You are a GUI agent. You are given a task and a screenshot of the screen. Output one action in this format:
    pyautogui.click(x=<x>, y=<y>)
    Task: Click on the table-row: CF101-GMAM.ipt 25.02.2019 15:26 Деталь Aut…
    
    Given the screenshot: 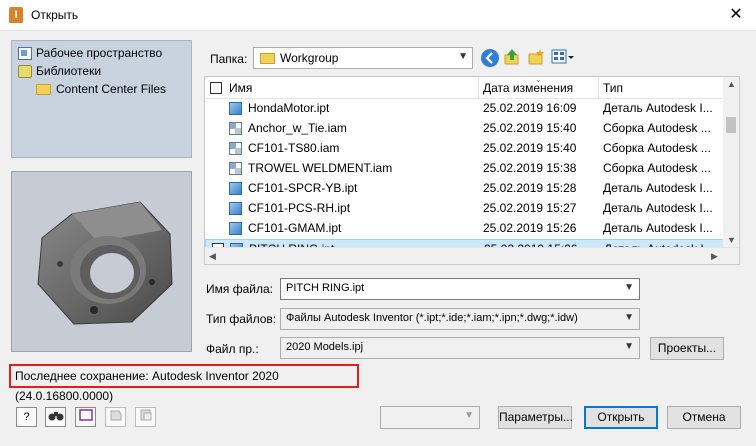 What is the action you would take?
    pyautogui.click(x=465, y=228)
    